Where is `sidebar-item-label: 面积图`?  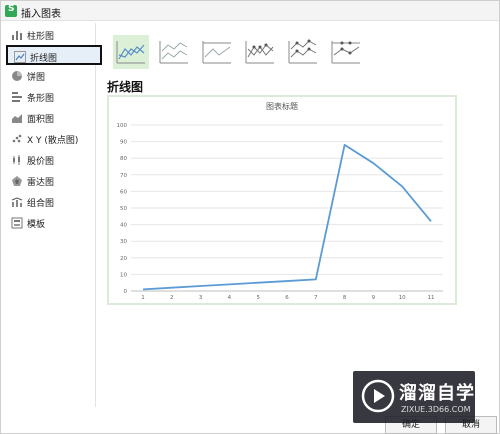
sidebar-item-label: 面积图 is located at coordinates (41, 120).